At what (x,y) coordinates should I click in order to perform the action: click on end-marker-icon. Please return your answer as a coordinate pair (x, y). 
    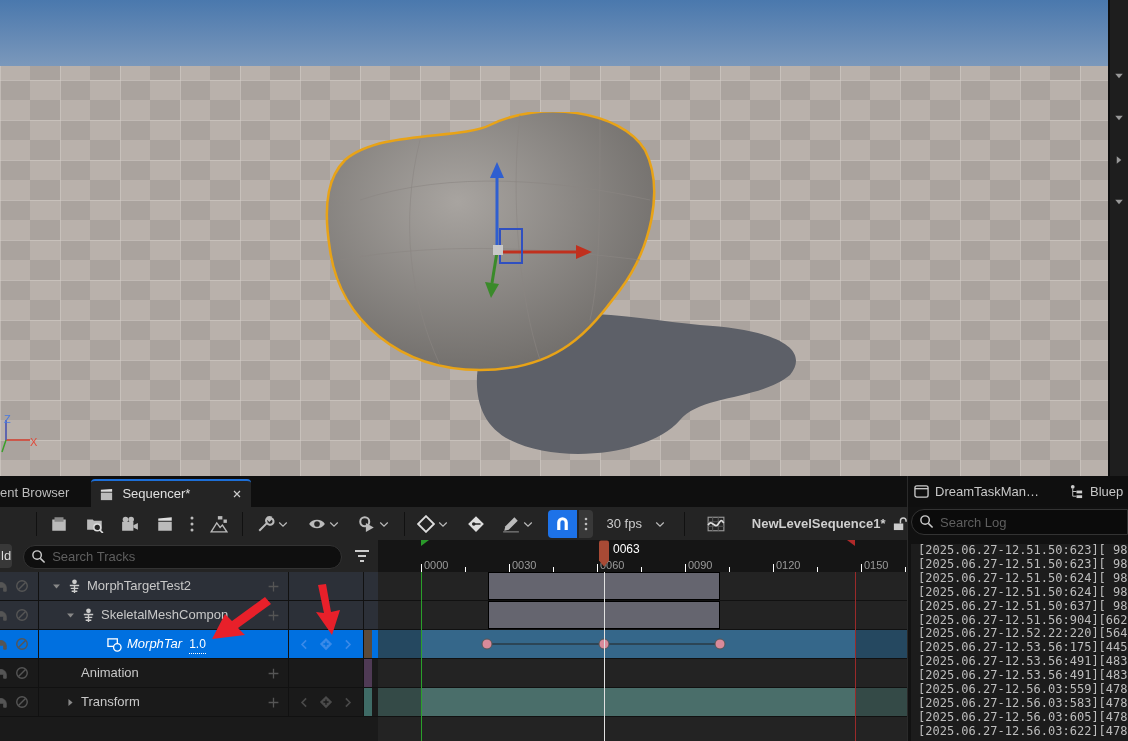
    Looking at the image, I should click on (851, 543).